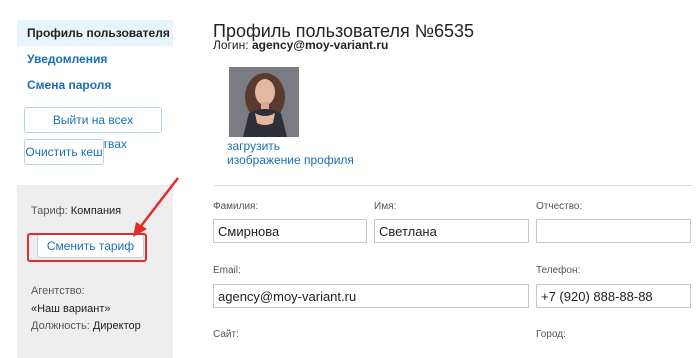 The height and width of the screenshot is (358, 698). I want to click on tariff-info: Тариф: Компания, so click(76, 211).